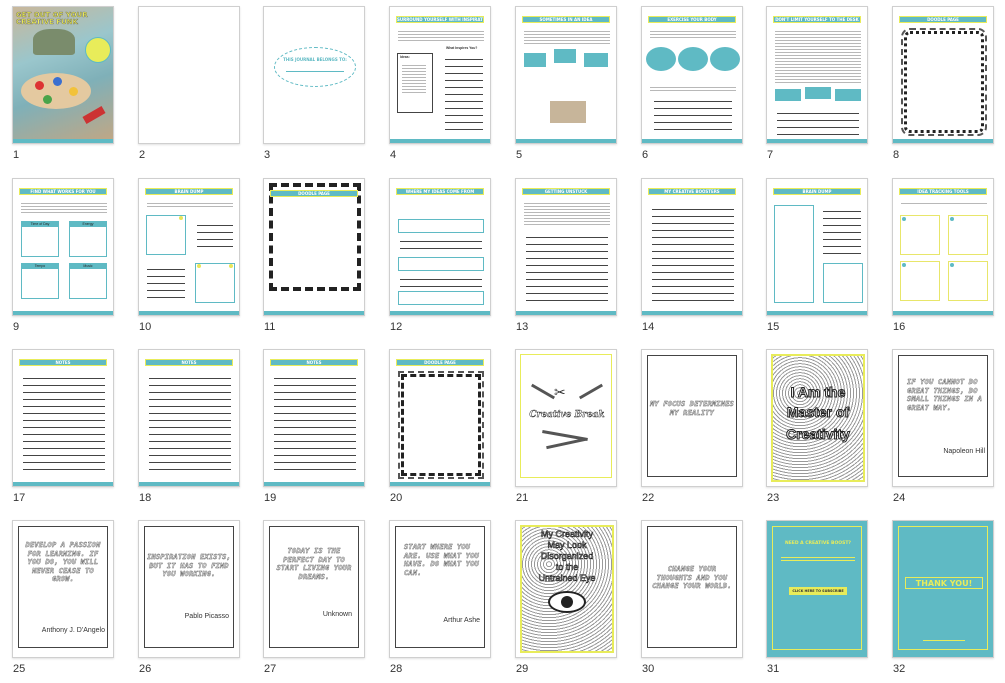  I want to click on page-thumbnail-5: SOMETIMES IN AN IDEA 5, so click(571, 86).